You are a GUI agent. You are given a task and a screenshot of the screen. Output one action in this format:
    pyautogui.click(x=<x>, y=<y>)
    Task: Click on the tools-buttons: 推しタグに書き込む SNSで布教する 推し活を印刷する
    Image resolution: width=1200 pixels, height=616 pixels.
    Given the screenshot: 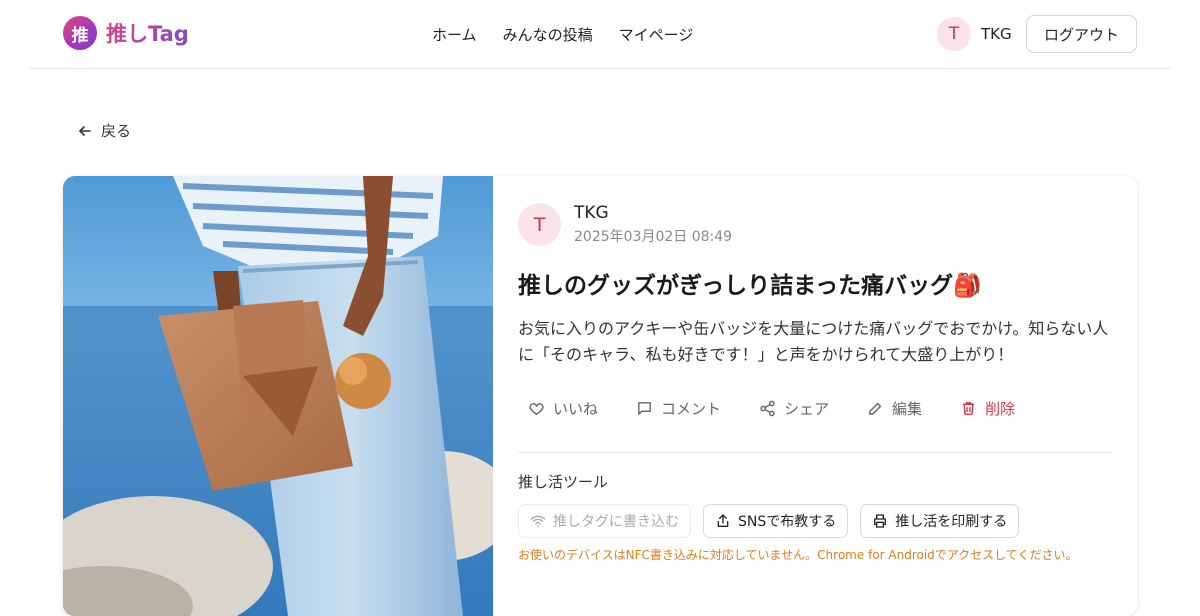 What is the action you would take?
    pyautogui.click(x=769, y=521)
    